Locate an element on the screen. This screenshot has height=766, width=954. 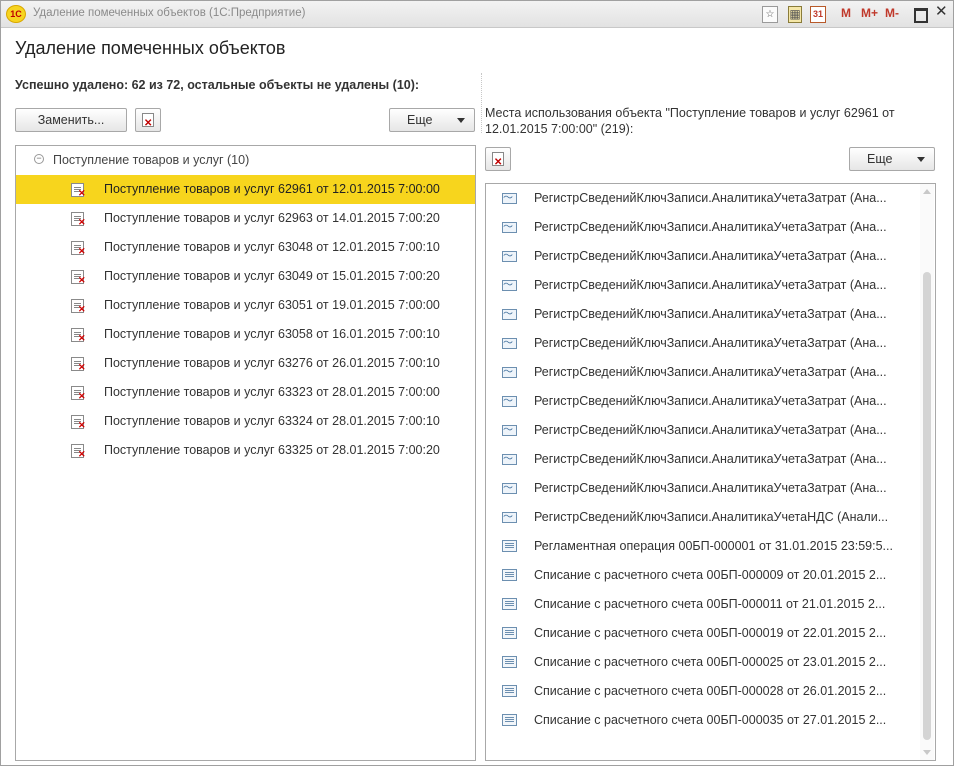
calendar-icon: 31 is located at coordinates (818, 14).